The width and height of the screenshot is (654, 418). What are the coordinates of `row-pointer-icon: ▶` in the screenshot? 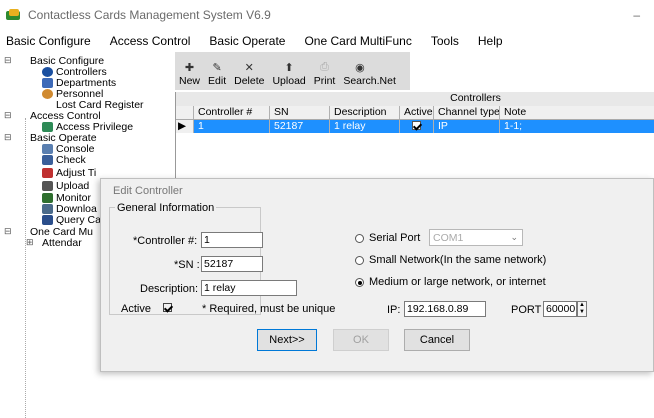 It's located at (185, 126).